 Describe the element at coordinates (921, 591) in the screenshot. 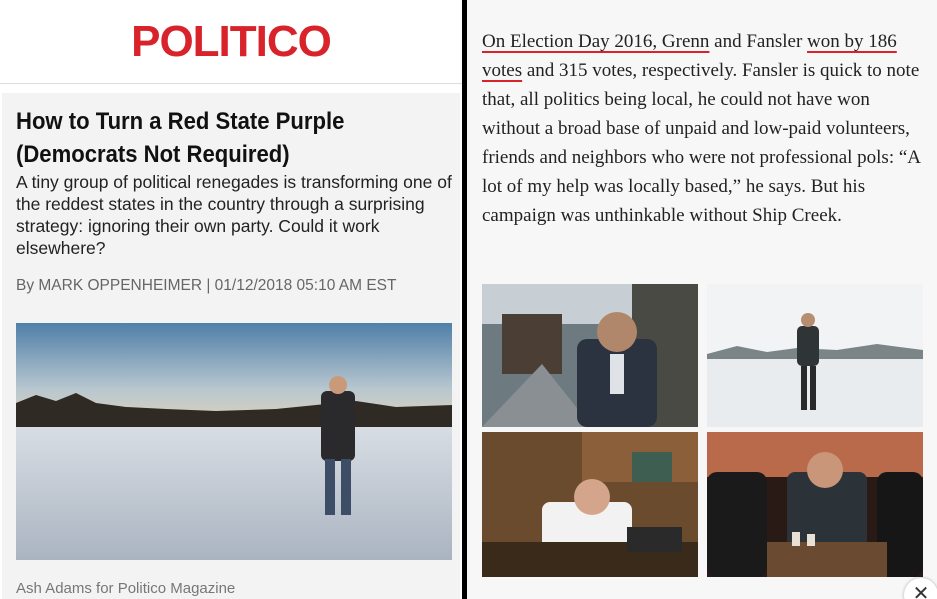

I see `close-icon: ✕` at that location.